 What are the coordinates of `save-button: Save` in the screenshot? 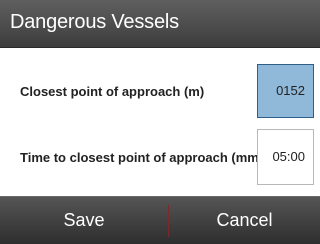 It's located at (84, 220).